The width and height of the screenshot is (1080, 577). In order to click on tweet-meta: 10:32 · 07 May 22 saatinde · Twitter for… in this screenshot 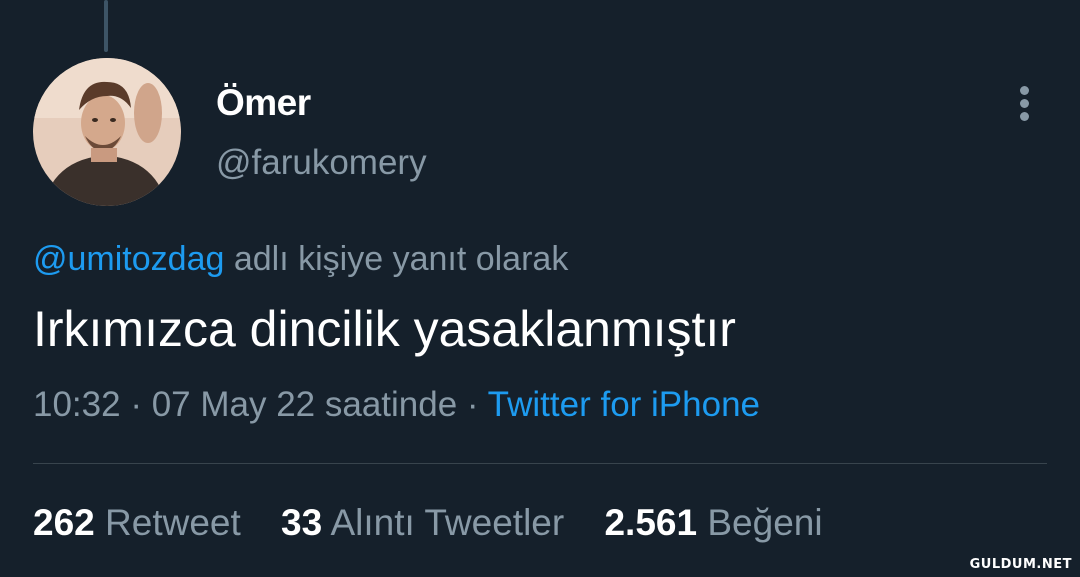, I will do `click(396, 405)`.